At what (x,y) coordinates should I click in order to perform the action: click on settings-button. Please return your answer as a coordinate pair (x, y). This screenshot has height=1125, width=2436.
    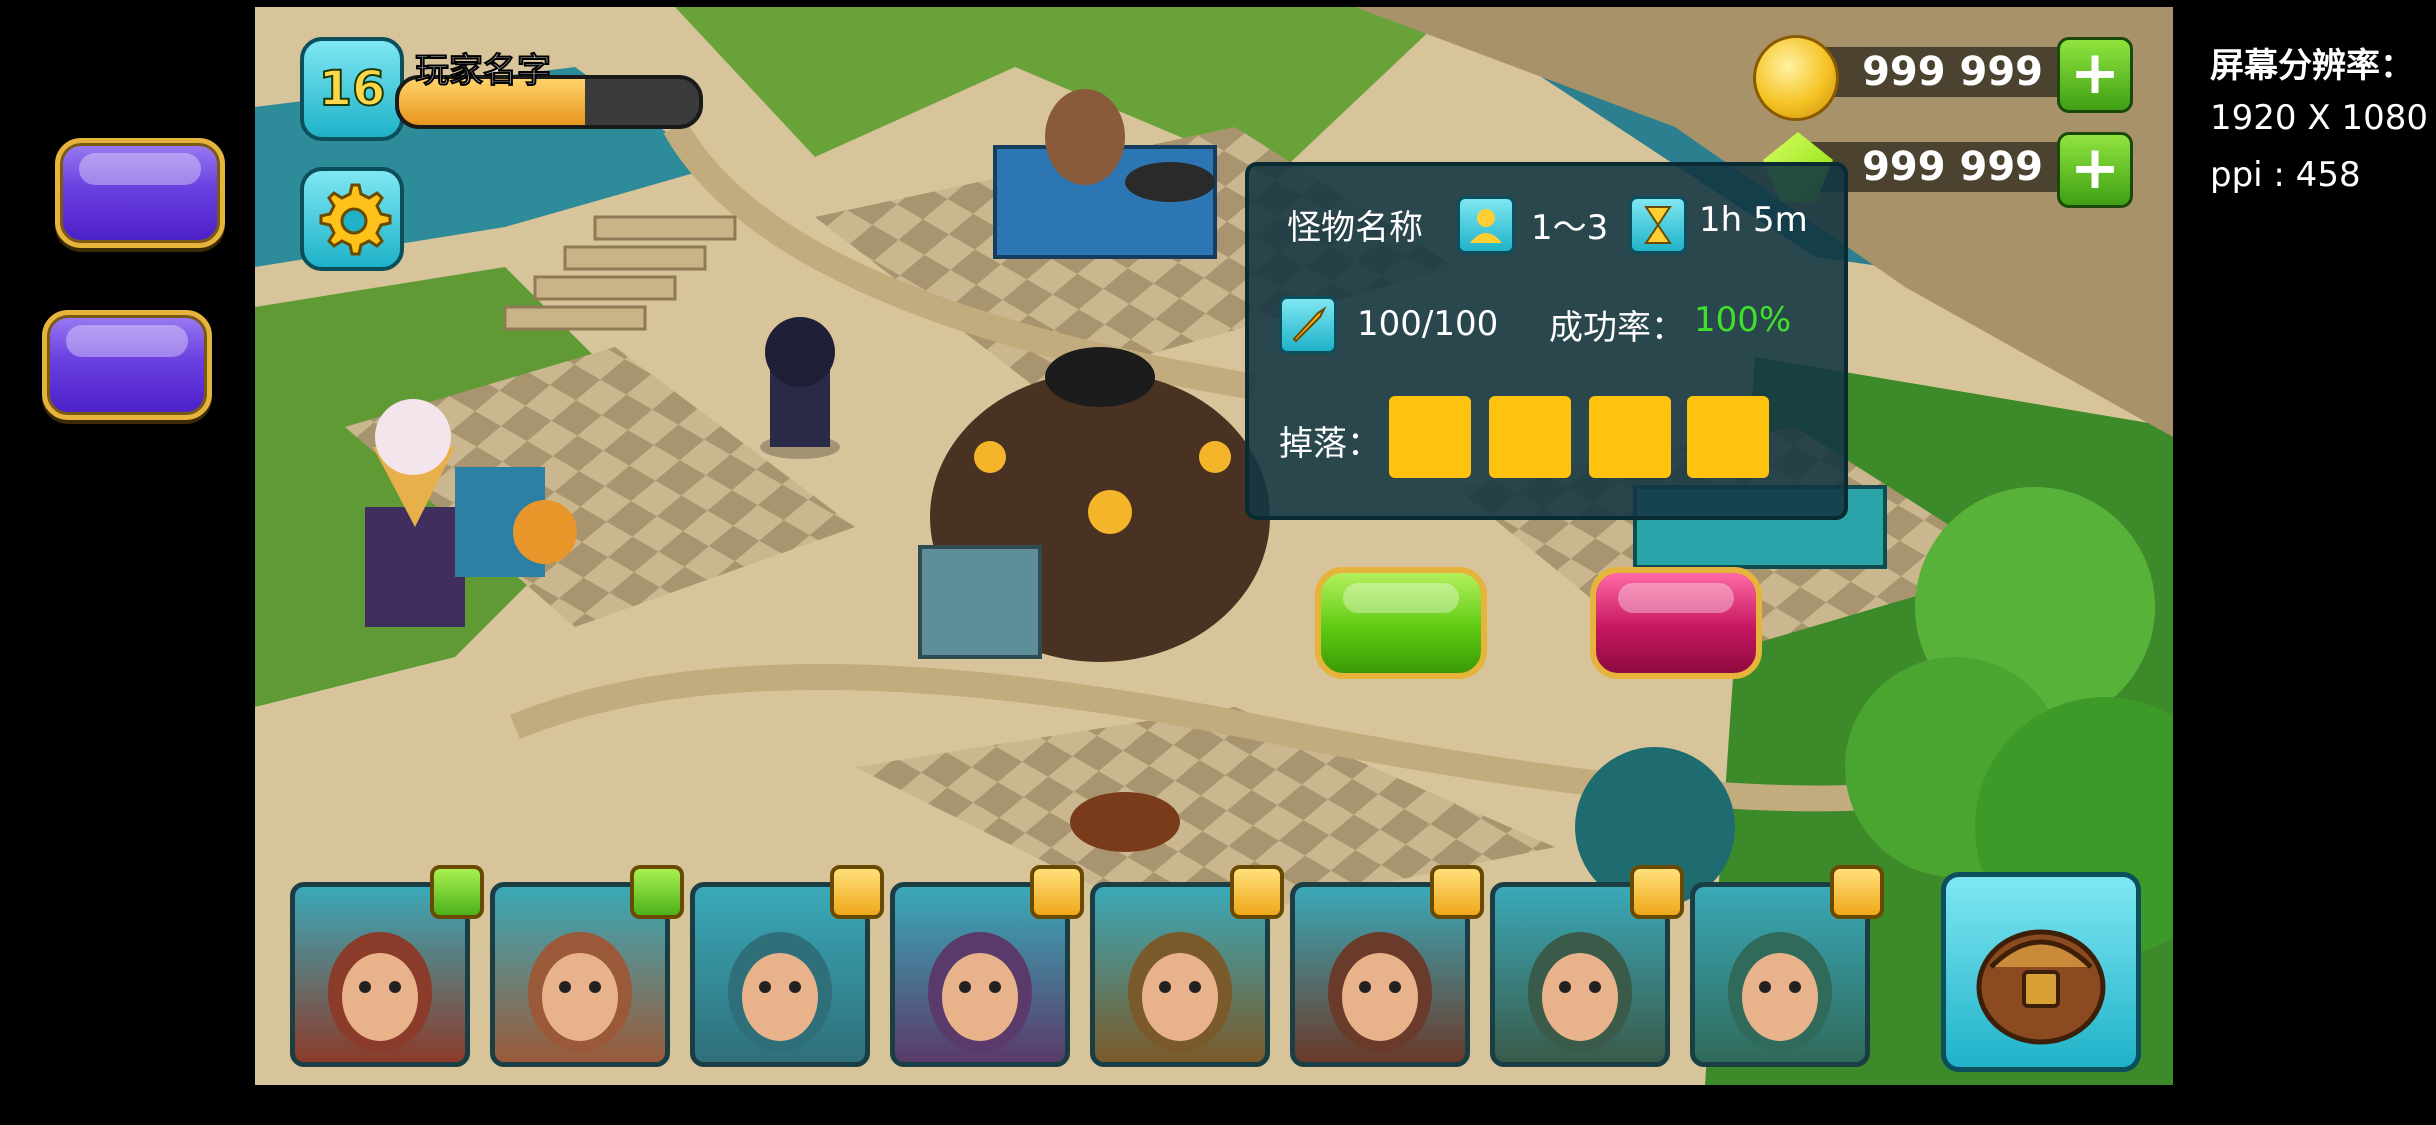
    Looking at the image, I should click on (352, 219).